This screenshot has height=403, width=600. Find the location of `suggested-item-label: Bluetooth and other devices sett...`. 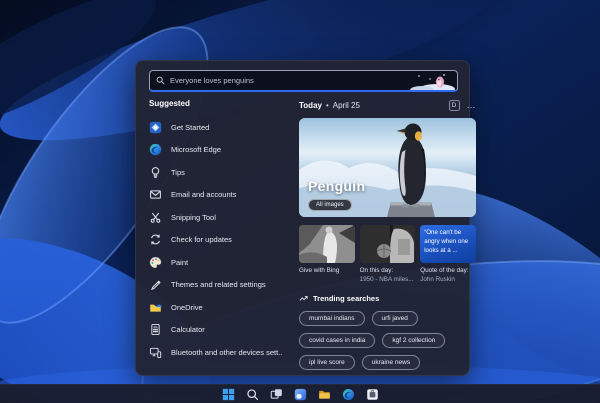

suggested-item-label: Bluetooth and other devices sett... is located at coordinates (226, 352).